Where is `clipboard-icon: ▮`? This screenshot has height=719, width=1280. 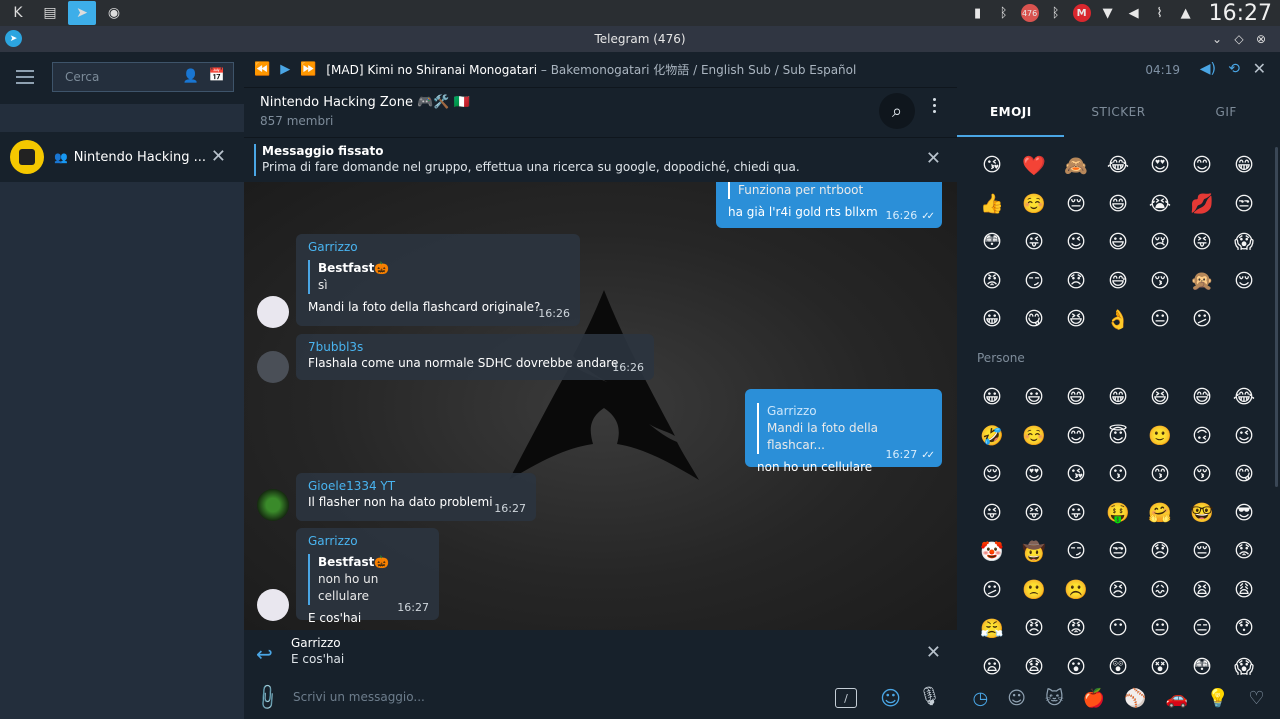
clipboard-icon: ▮ is located at coordinates (978, 13).